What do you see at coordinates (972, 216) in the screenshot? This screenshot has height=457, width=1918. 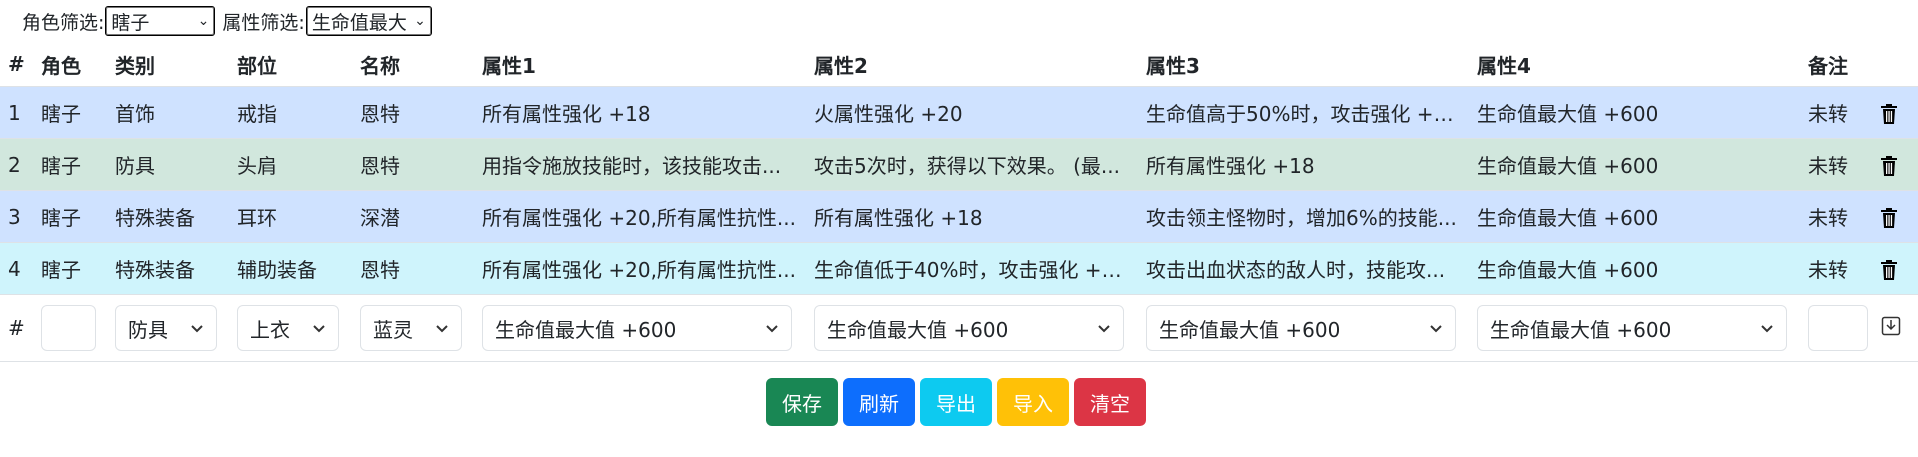 I see `cell-attr2: 所有属性强化 +18` at bounding box center [972, 216].